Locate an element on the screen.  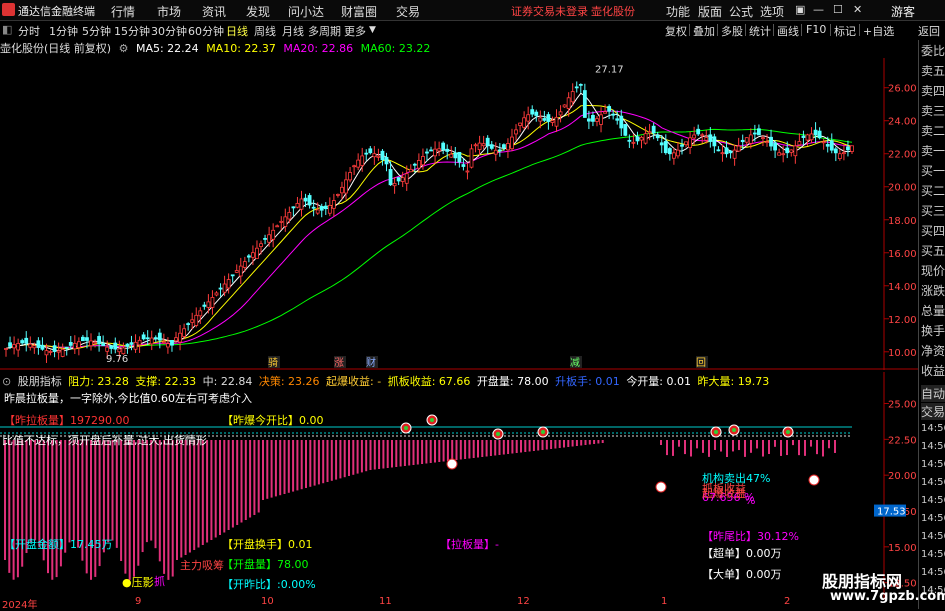
period-60min: 60分钟 is located at coordinates (206, 31).